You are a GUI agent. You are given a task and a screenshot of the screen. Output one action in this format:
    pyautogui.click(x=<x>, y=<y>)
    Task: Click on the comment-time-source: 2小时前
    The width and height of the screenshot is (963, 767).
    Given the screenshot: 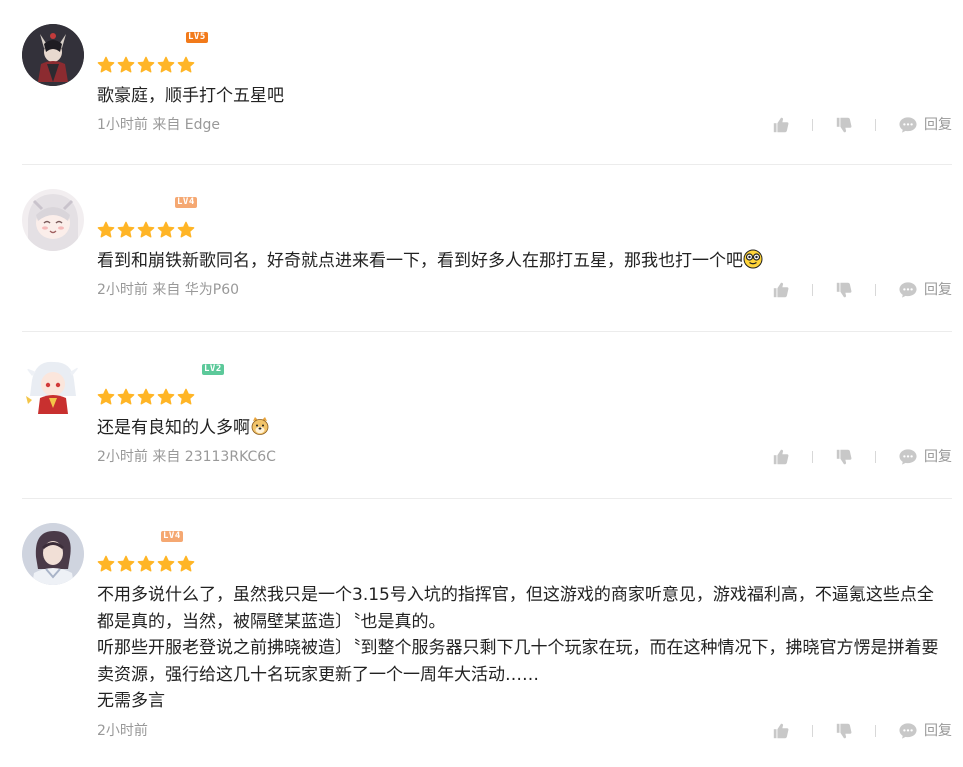 What is the action you would take?
    pyautogui.click(x=122, y=730)
    